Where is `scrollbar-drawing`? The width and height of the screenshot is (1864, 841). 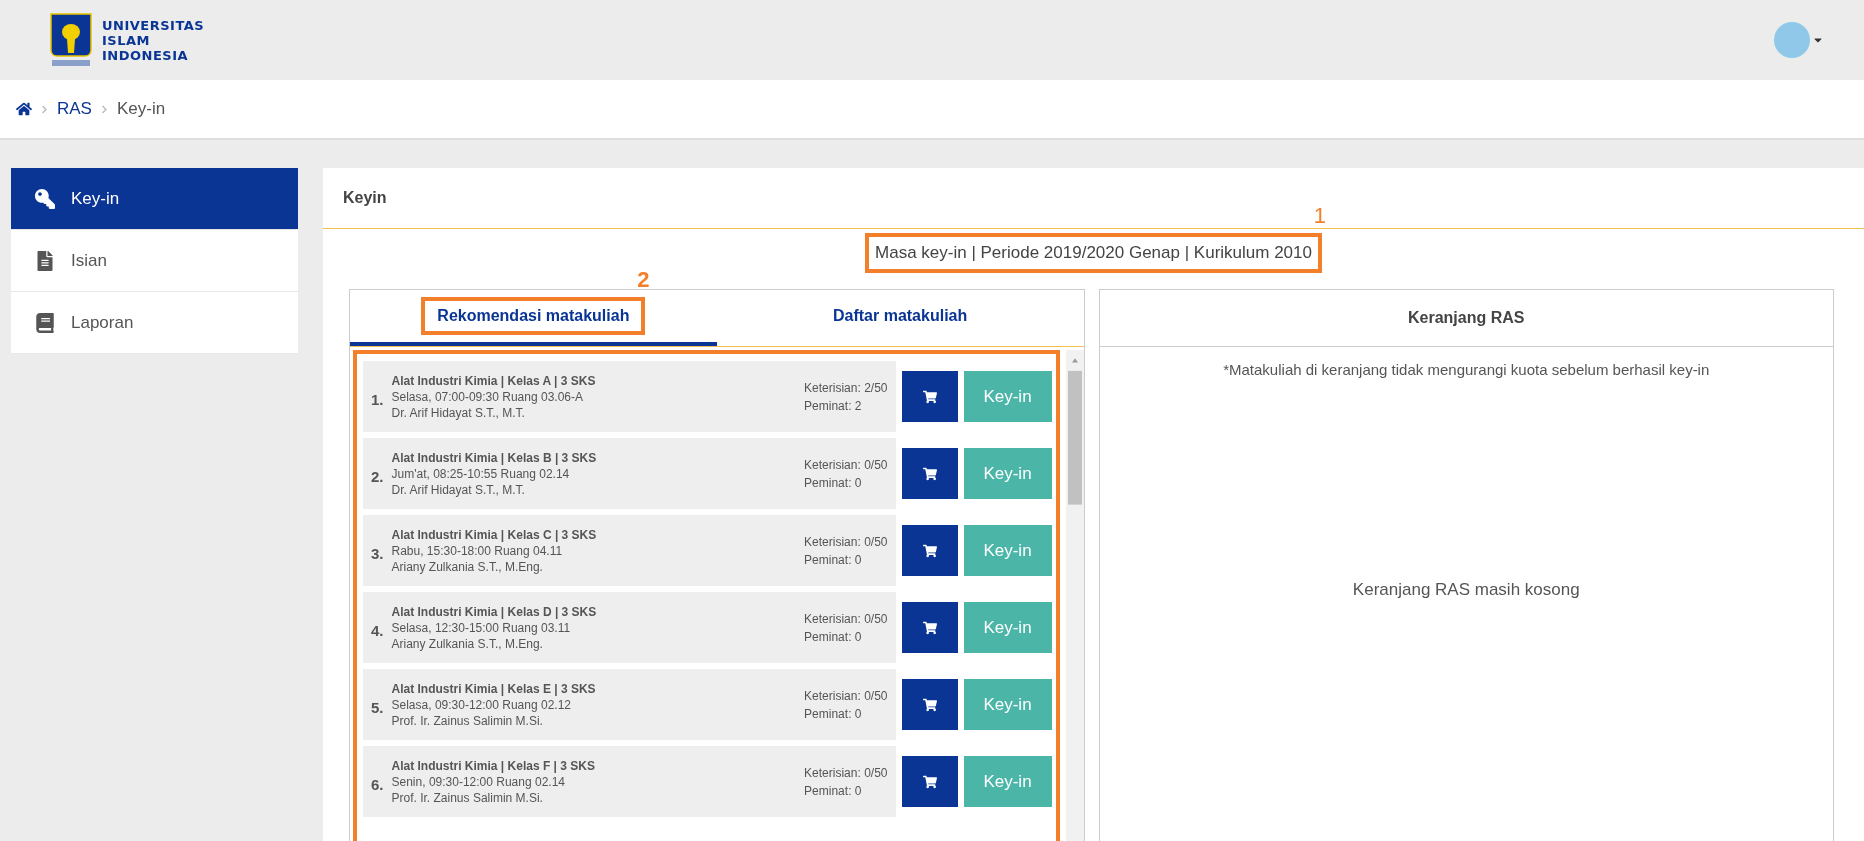 scrollbar-drawing is located at coordinates (1074, 595).